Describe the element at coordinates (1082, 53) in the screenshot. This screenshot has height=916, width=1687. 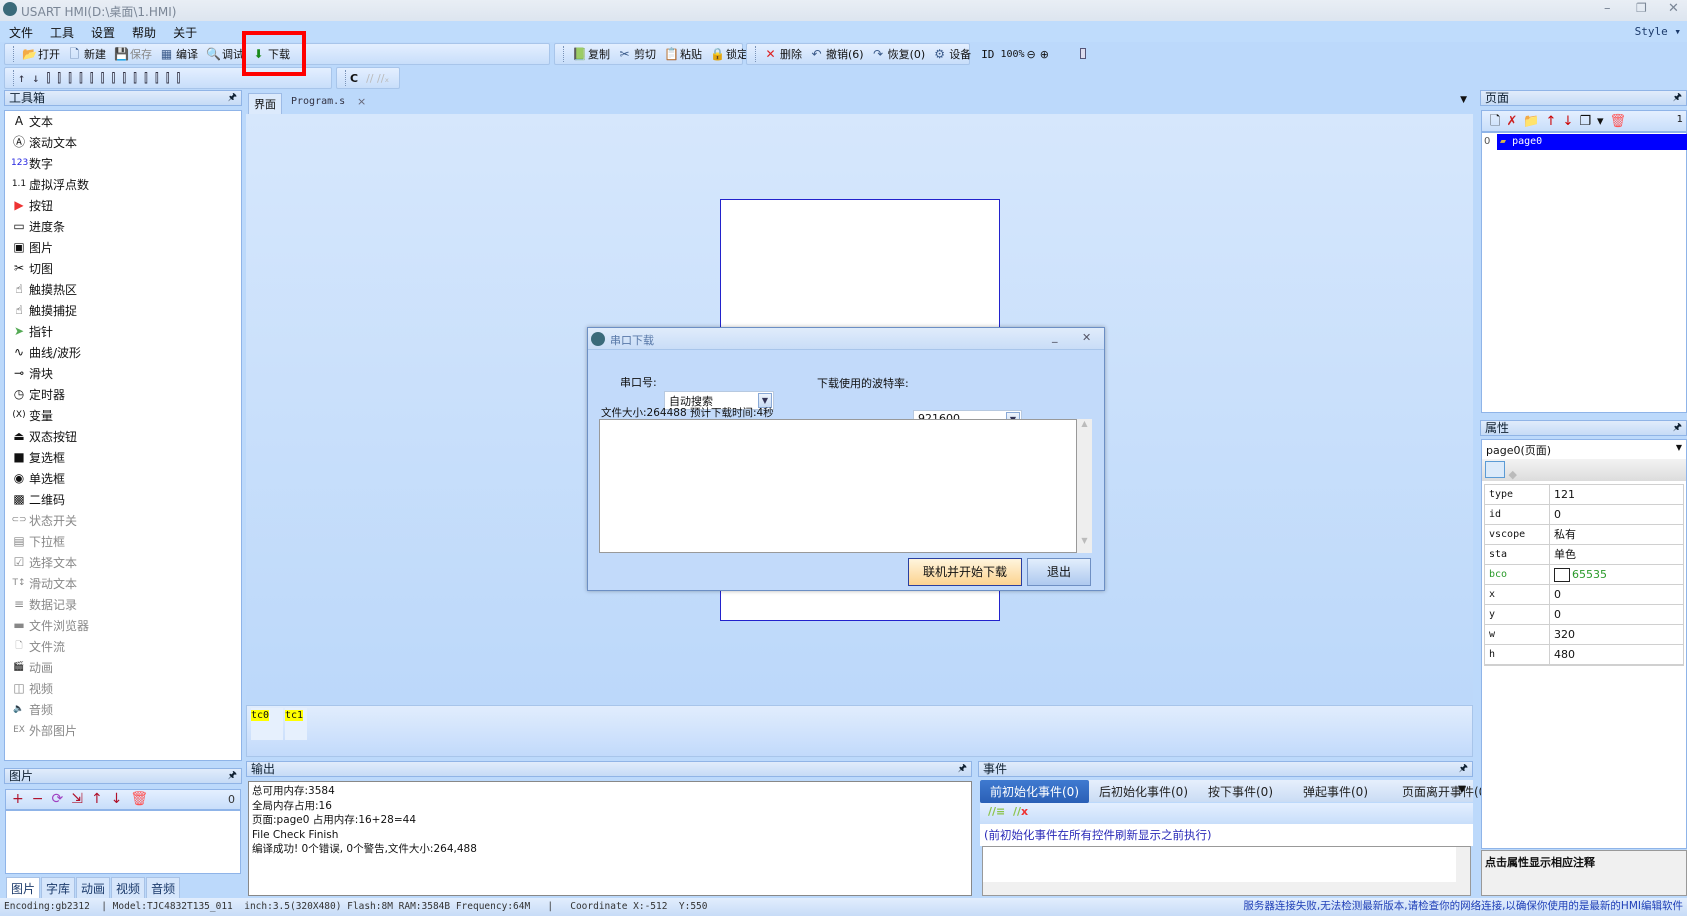
I see `zoom-slider-thumb` at that location.